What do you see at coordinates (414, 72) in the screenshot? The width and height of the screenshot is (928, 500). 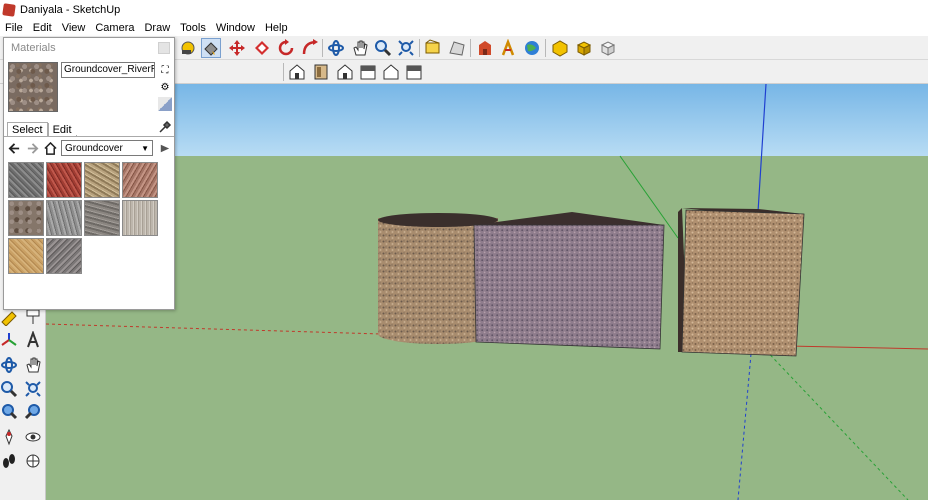 I see `left-view-icon` at bounding box center [414, 72].